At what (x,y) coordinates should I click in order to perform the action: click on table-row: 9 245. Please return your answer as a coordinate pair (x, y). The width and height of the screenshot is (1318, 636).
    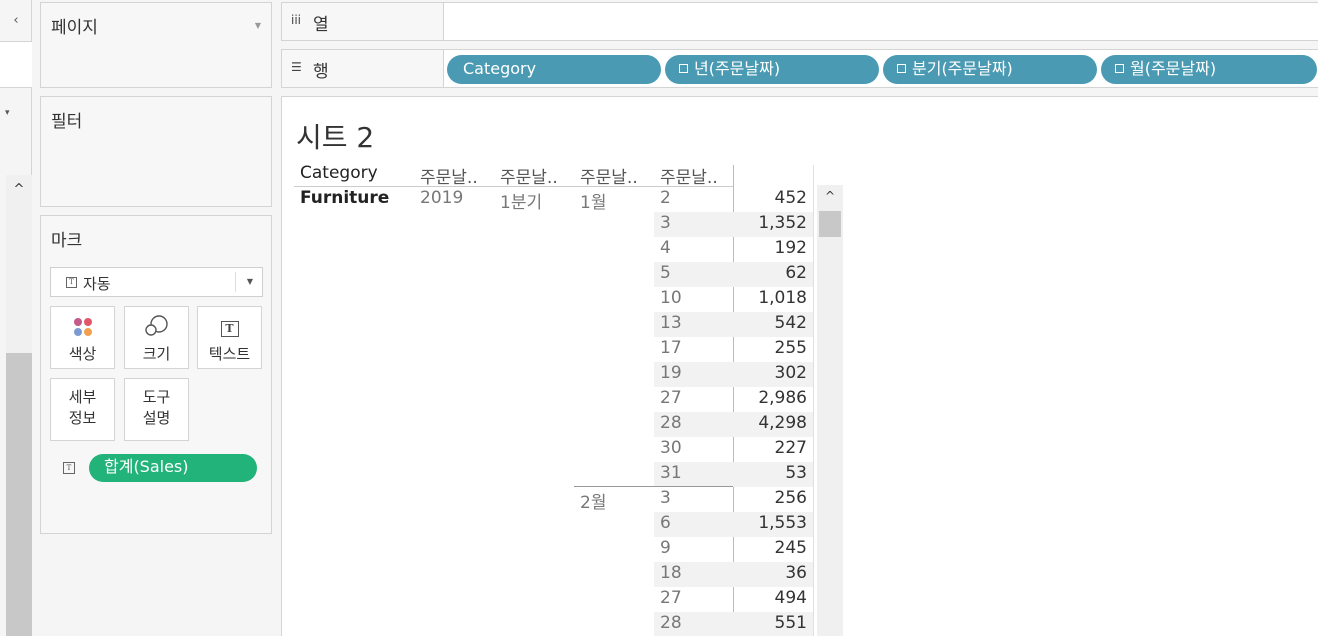
    Looking at the image, I should click on (733, 549).